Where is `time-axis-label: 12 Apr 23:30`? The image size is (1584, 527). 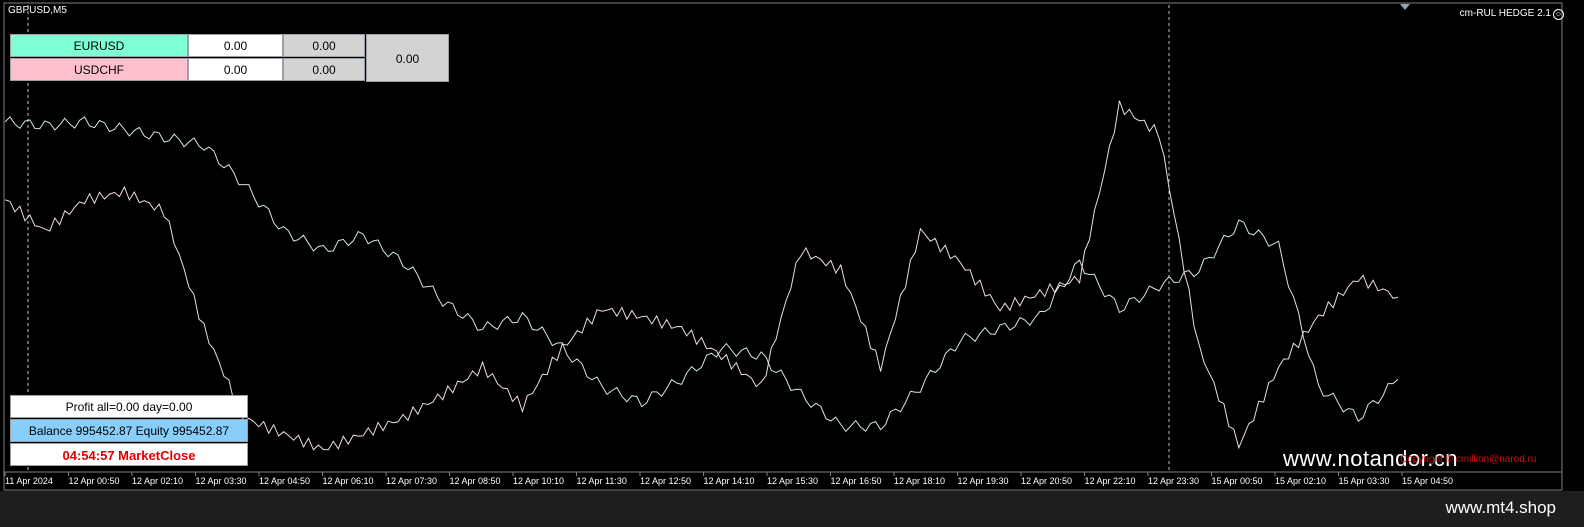
time-axis-label: 12 Apr 23:30 is located at coordinates (1174, 481).